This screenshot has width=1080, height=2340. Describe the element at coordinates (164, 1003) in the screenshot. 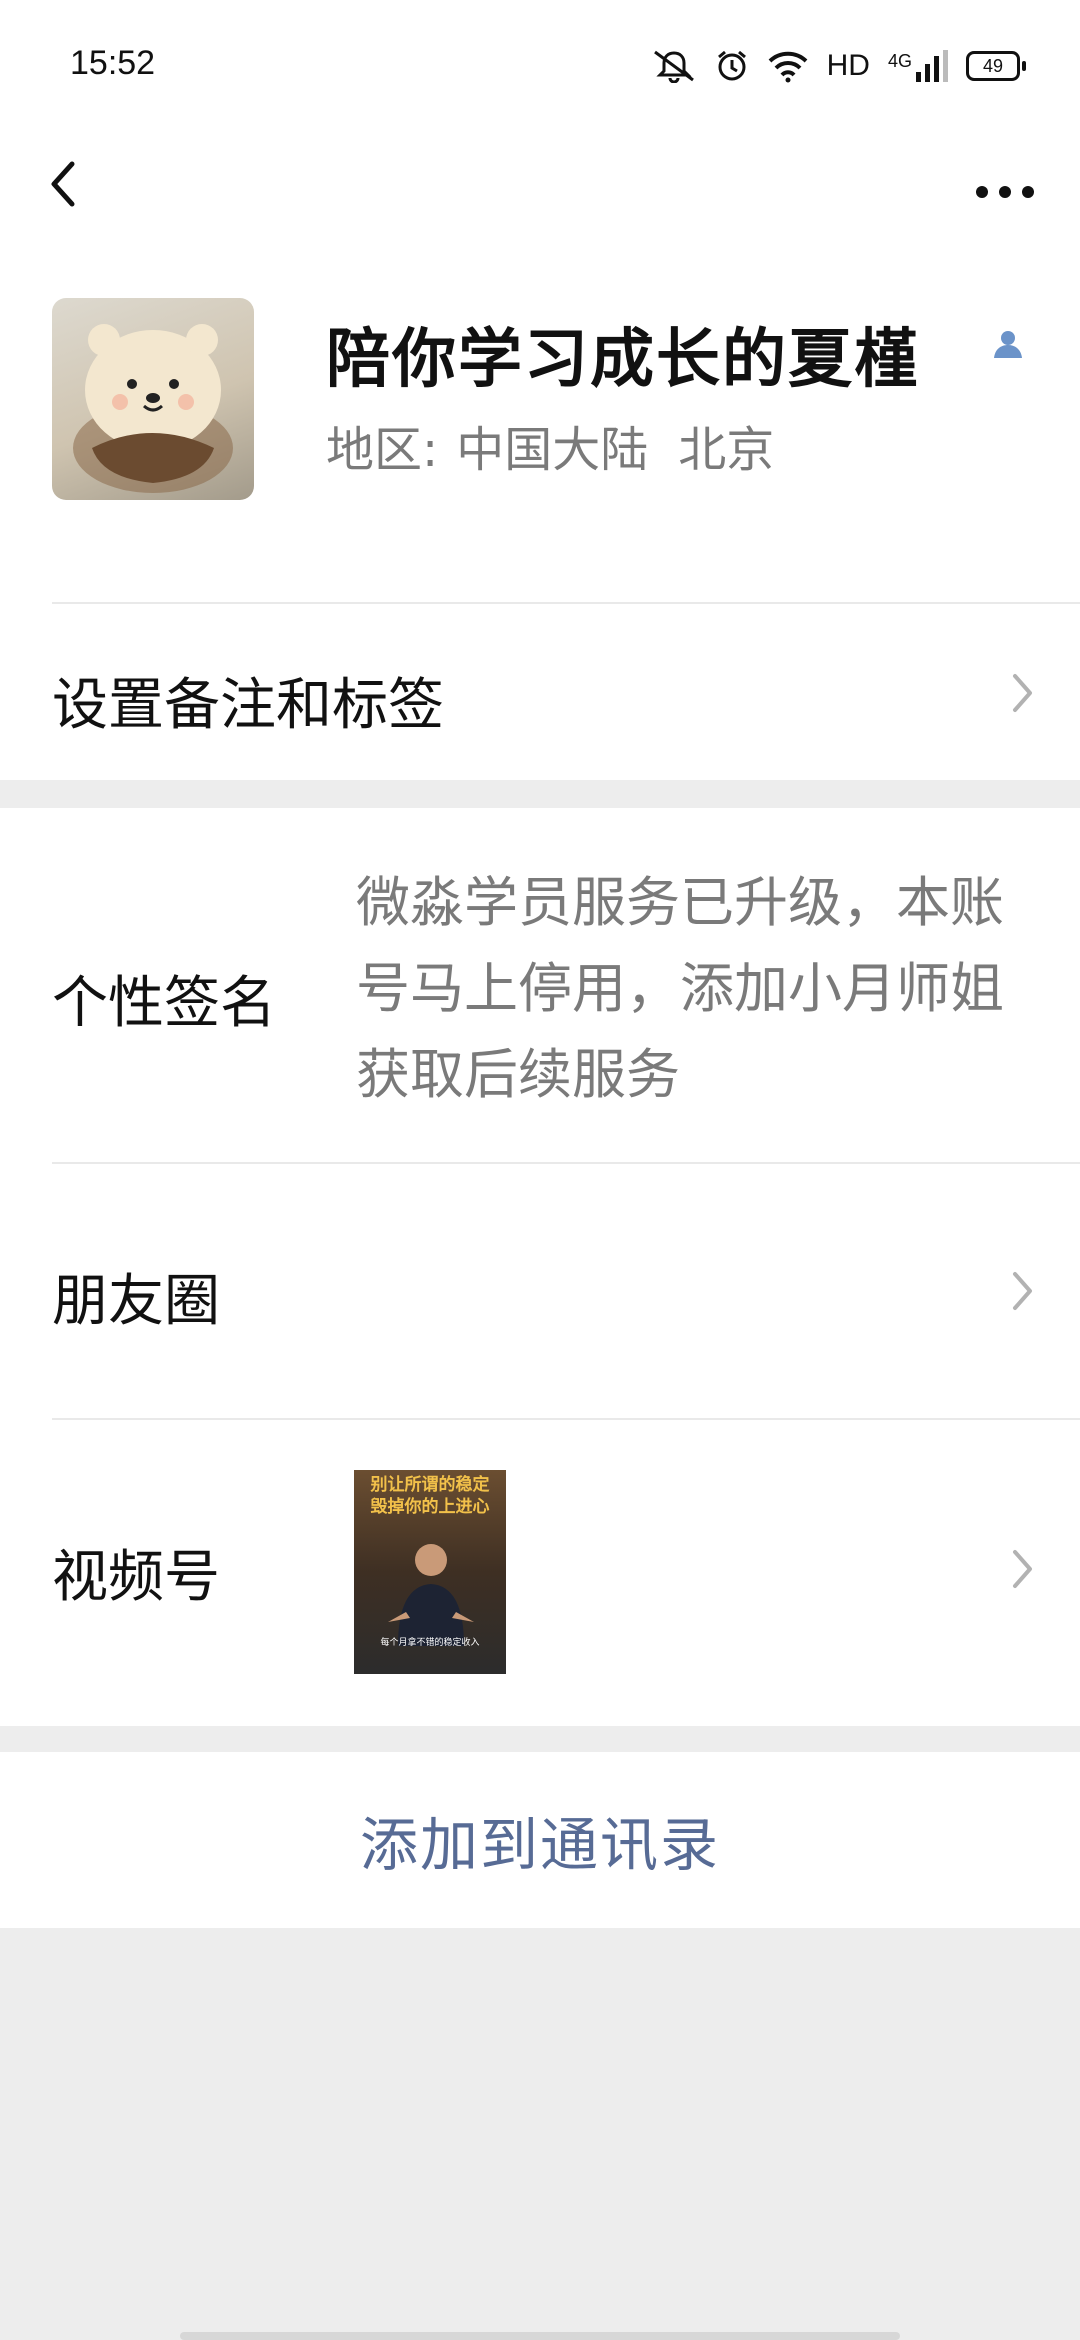

I see `signature-label: 个性签名` at that location.